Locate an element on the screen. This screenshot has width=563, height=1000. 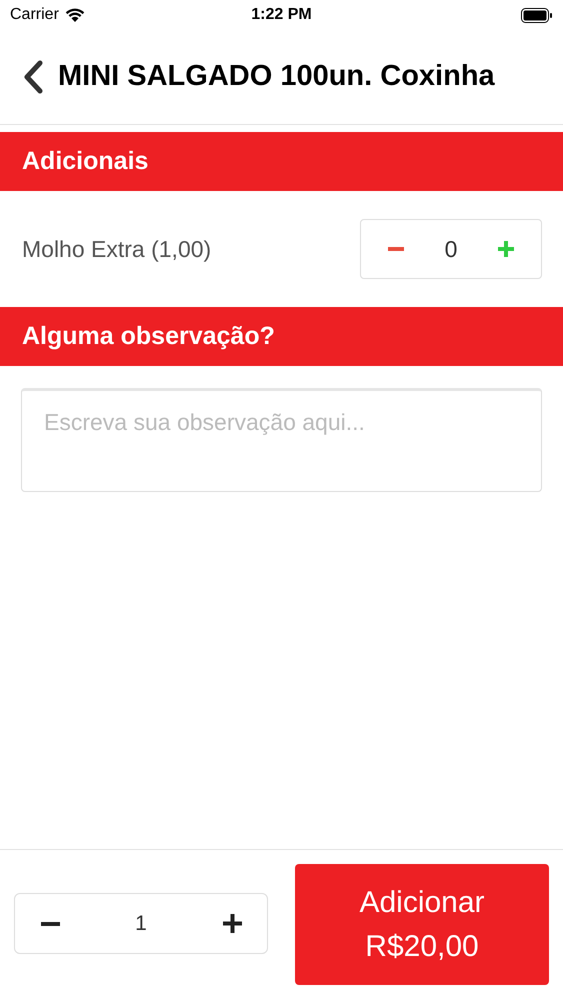
quantity-value: 0 is located at coordinates (451, 249).